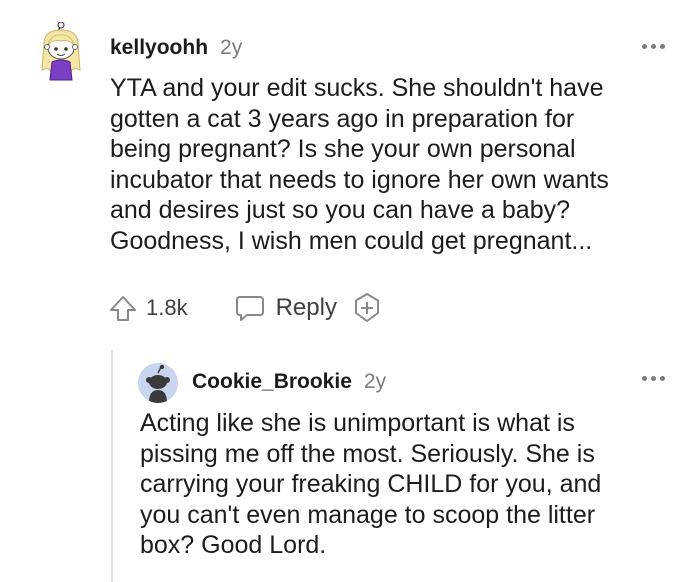  I want to click on avatar, so click(158, 383).